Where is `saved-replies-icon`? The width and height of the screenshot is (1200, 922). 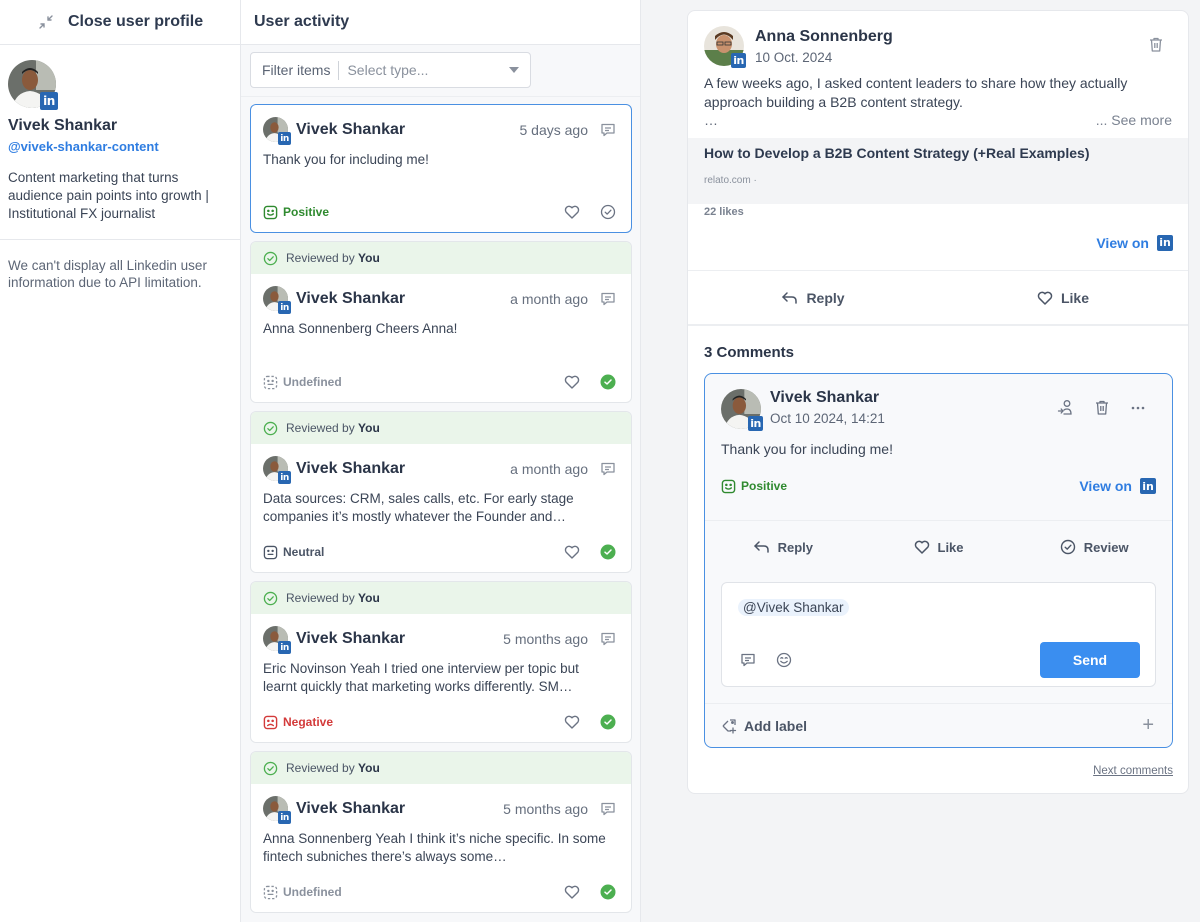
saved-replies-icon is located at coordinates (748, 660).